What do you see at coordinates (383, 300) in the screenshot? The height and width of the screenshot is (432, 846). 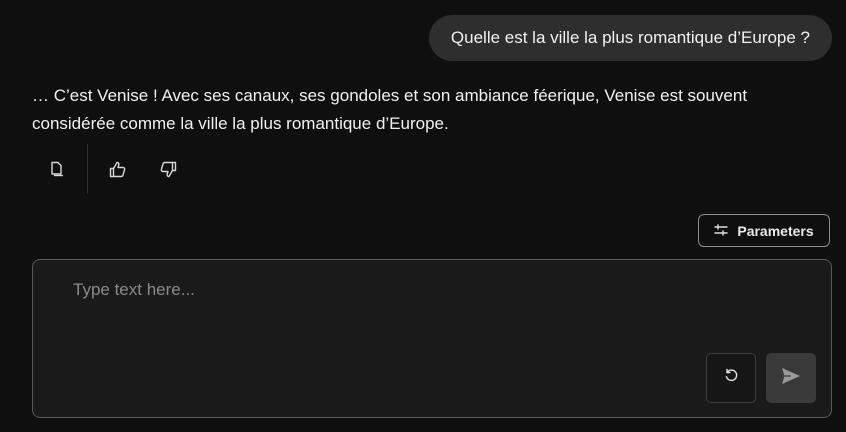 I see `message-input` at bounding box center [383, 300].